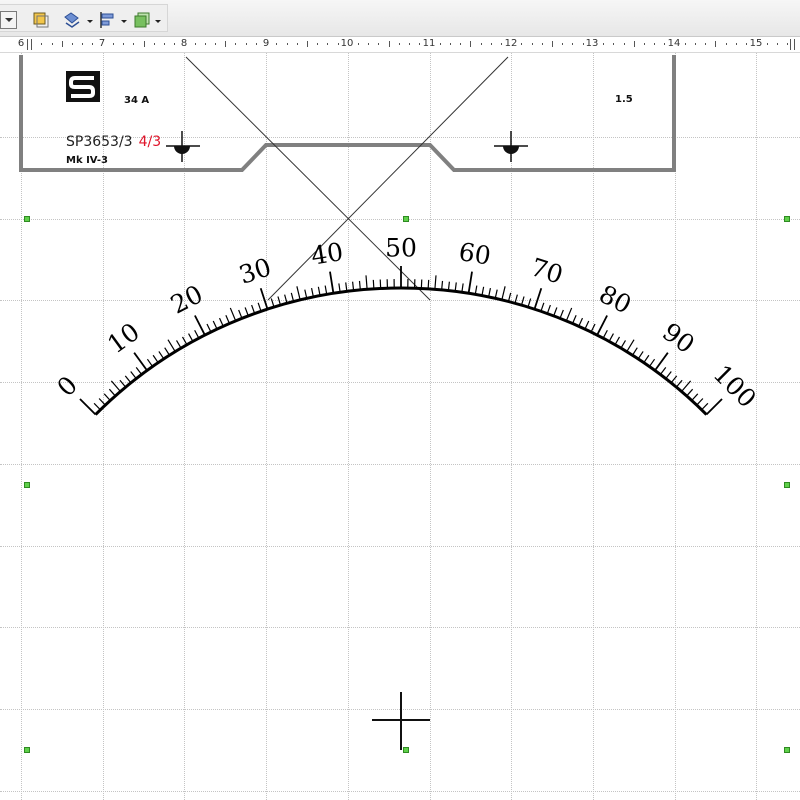 Image resolution: width=800 pixels, height=800 pixels. I want to click on align-icon, so click(108, 20).